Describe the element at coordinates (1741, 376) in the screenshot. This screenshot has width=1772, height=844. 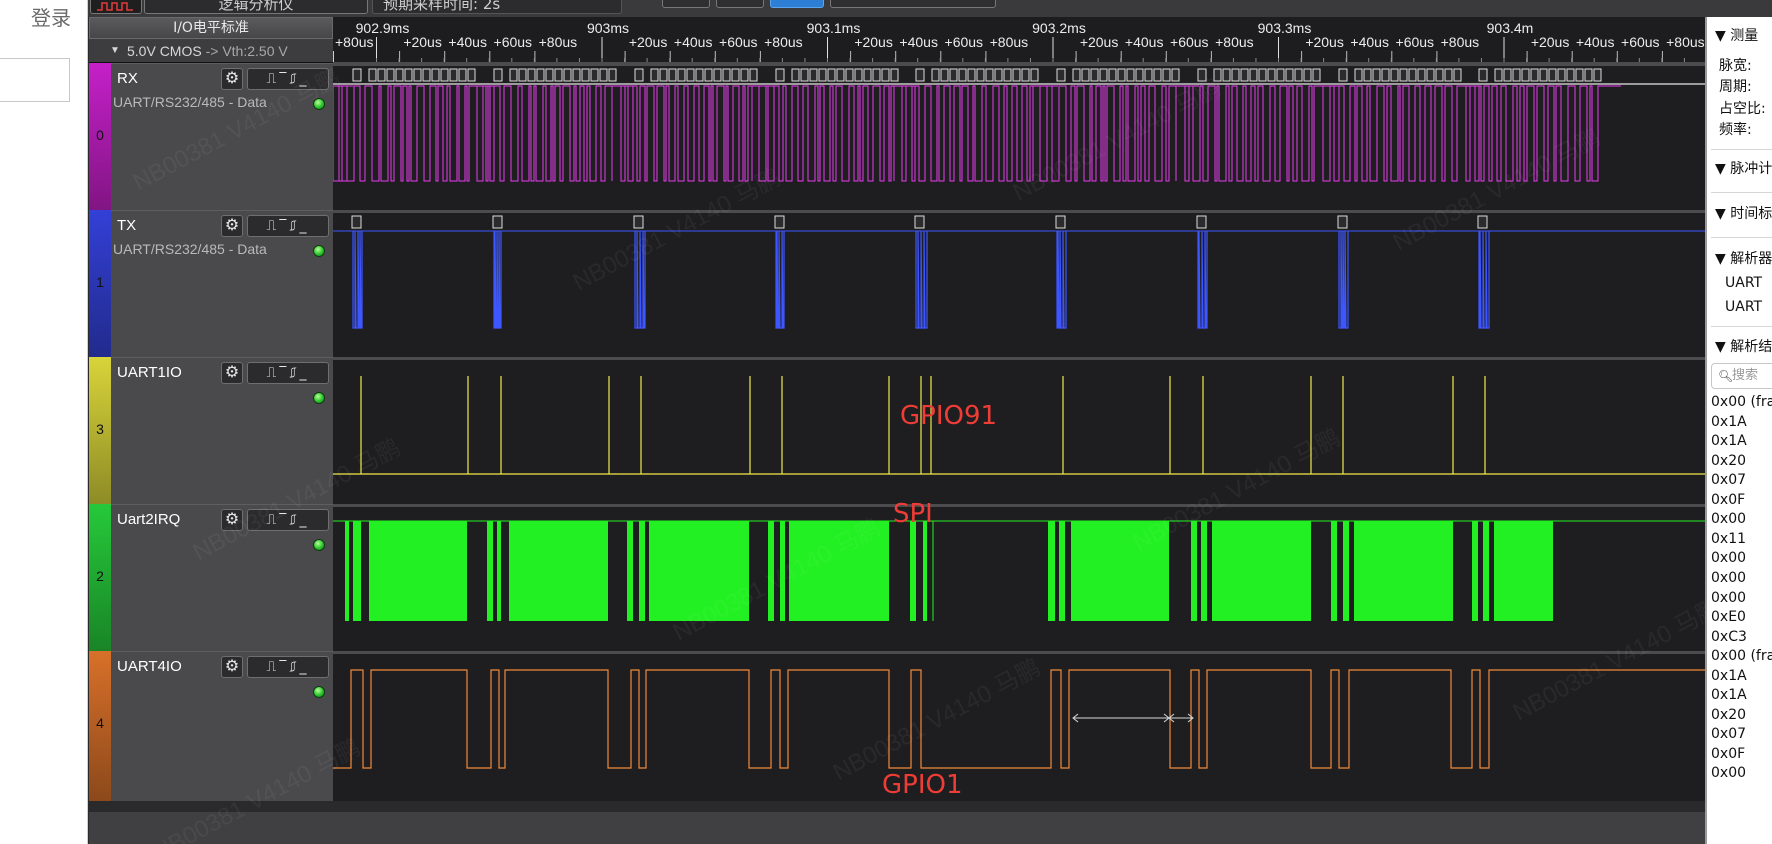
I see `search-input: 🔍︎ 搜索` at that location.